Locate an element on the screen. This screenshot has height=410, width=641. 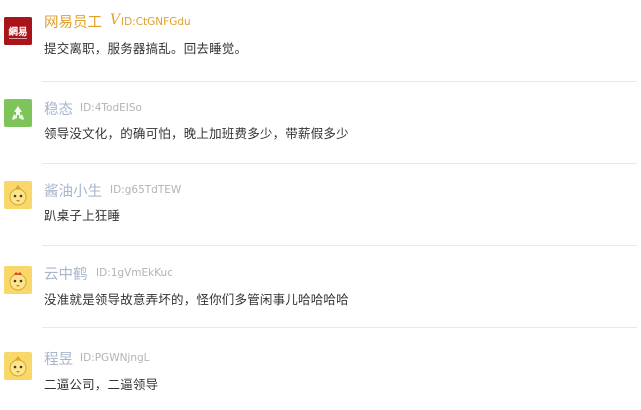
username: 网易员工 is located at coordinates (73, 21).